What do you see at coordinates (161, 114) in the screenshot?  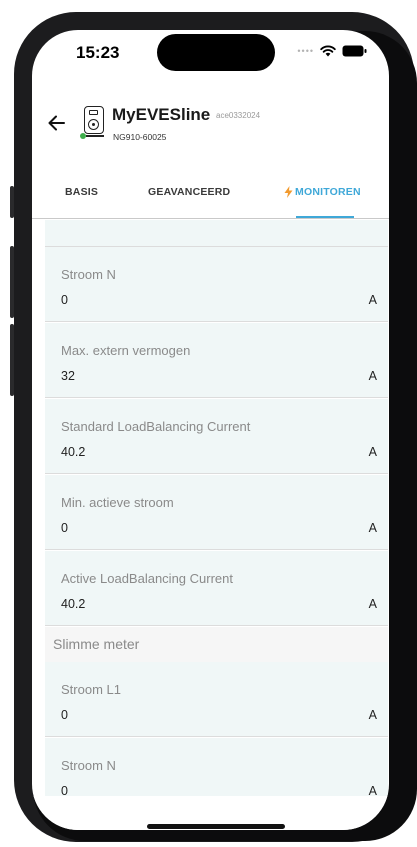 I see `device-name: MyEVESline` at bounding box center [161, 114].